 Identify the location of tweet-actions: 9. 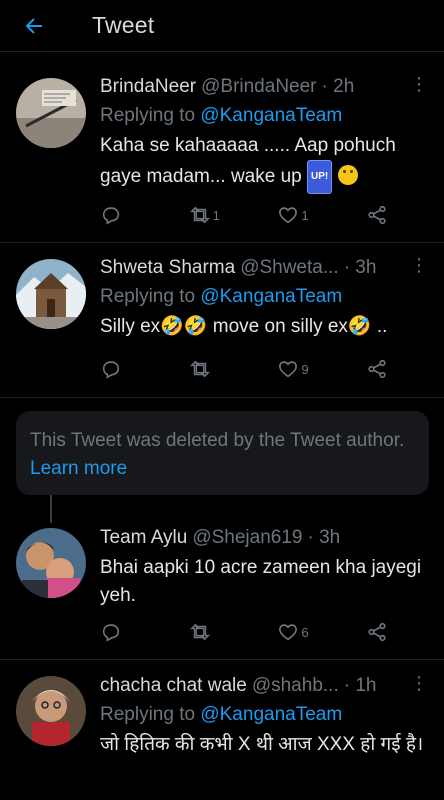
(245, 369).